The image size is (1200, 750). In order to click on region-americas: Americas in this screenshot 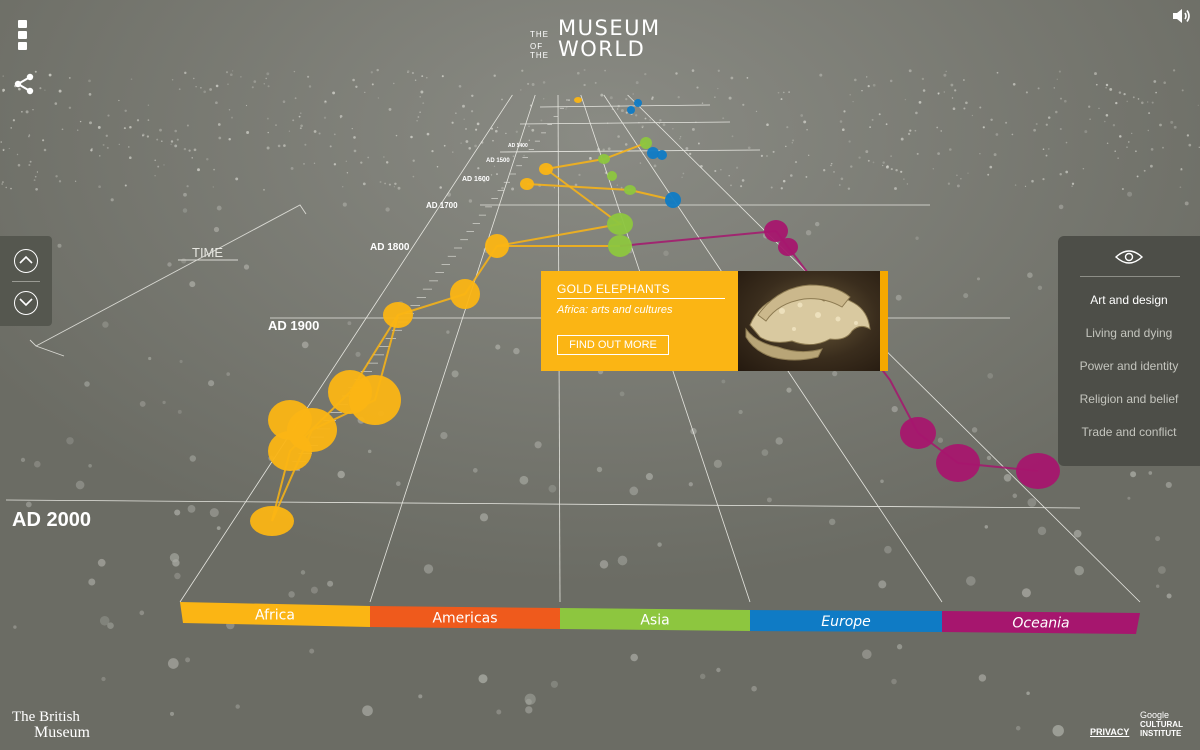, I will do `click(465, 617)`.